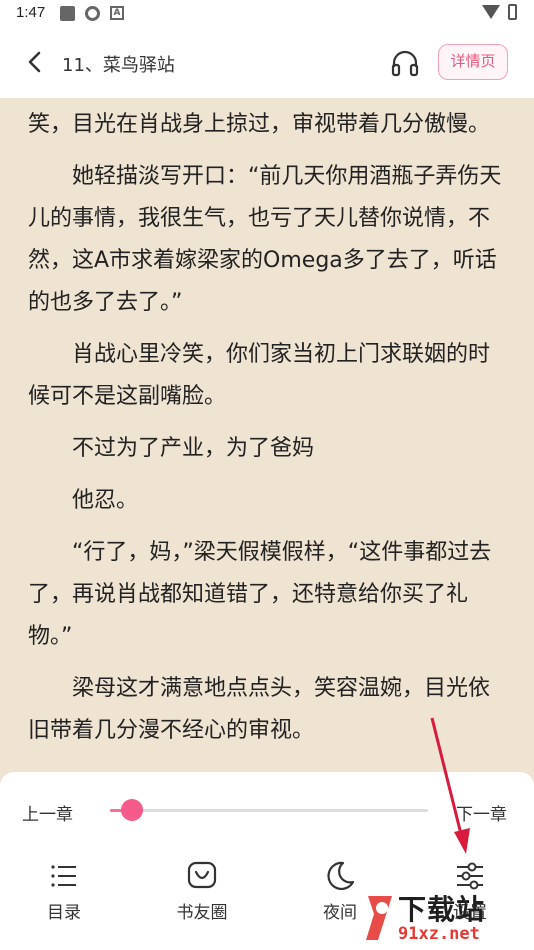 This screenshot has width=534, height=950. I want to click on chapter-title: 11、菜鸟驿站, so click(118, 65).